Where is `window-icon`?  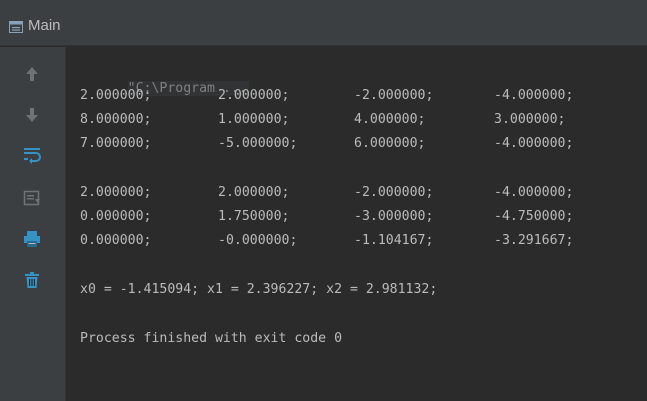 window-icon is located at coordinates (16, 27).